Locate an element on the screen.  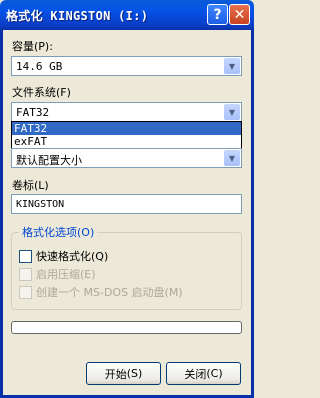
help-icon: ? is located at coordinates (217, 14).